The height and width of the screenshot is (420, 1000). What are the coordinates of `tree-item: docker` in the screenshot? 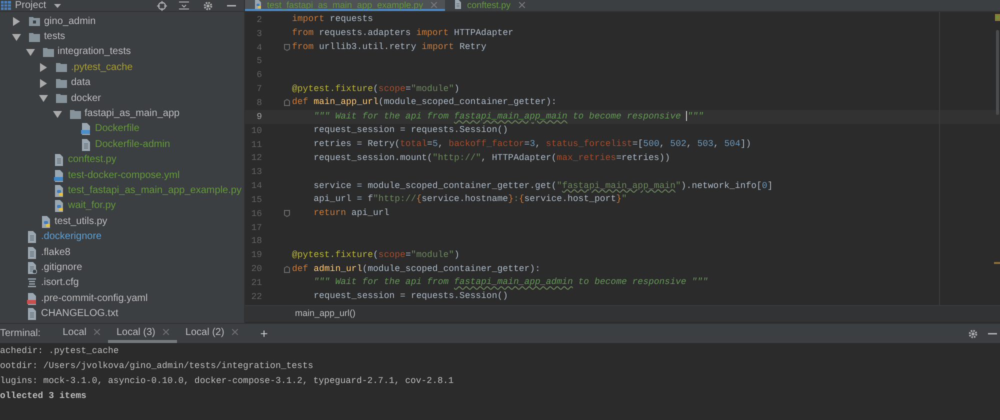 It's located at (86, 98).